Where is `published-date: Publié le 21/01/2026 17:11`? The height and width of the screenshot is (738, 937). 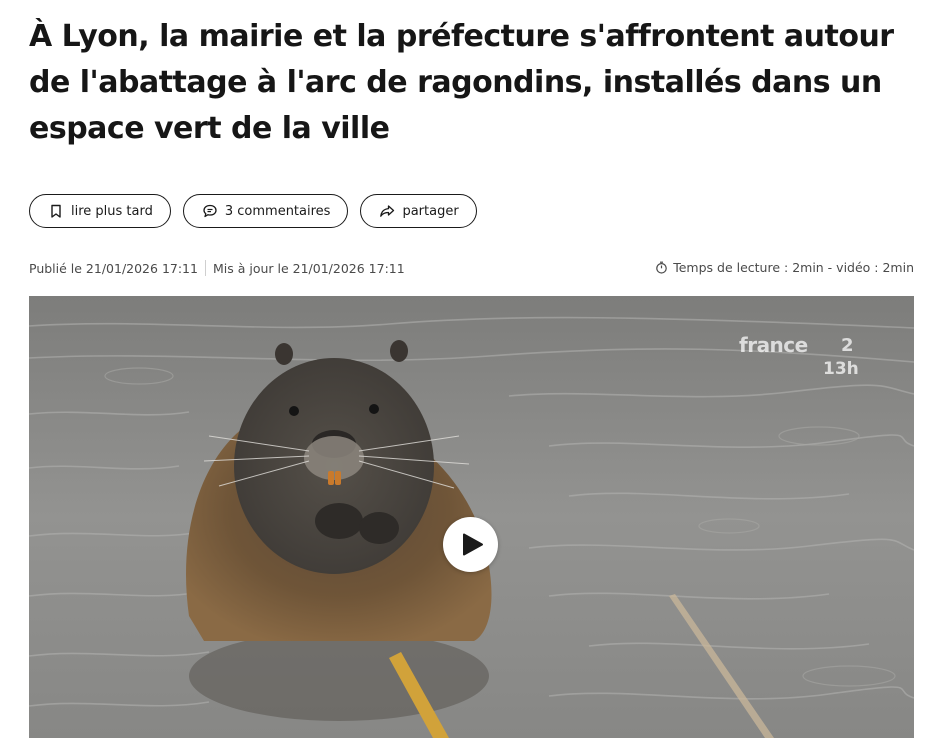
published-date: Publié le 21/01/2026 17:11 is located at coordinates (113, 268).